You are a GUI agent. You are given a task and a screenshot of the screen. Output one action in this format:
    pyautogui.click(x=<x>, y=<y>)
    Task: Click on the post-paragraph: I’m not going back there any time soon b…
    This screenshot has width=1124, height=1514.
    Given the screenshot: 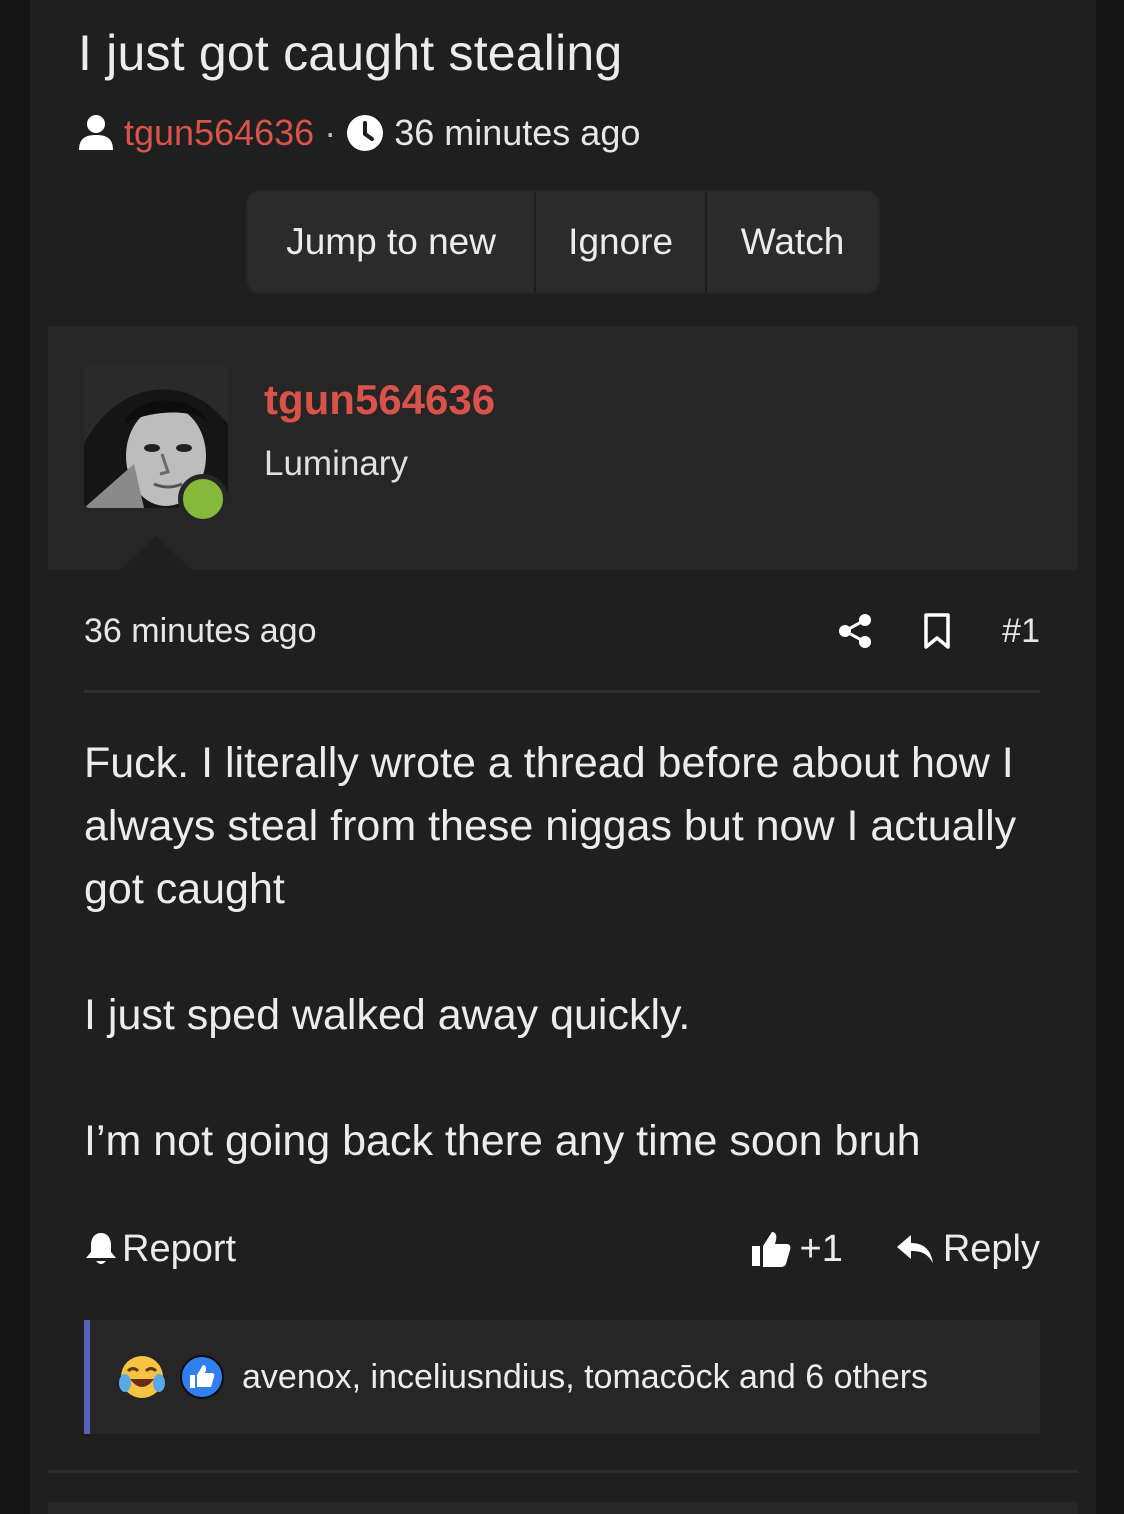 What is the action you would take?
    pyautogui.click(x=502, y=1141)
    